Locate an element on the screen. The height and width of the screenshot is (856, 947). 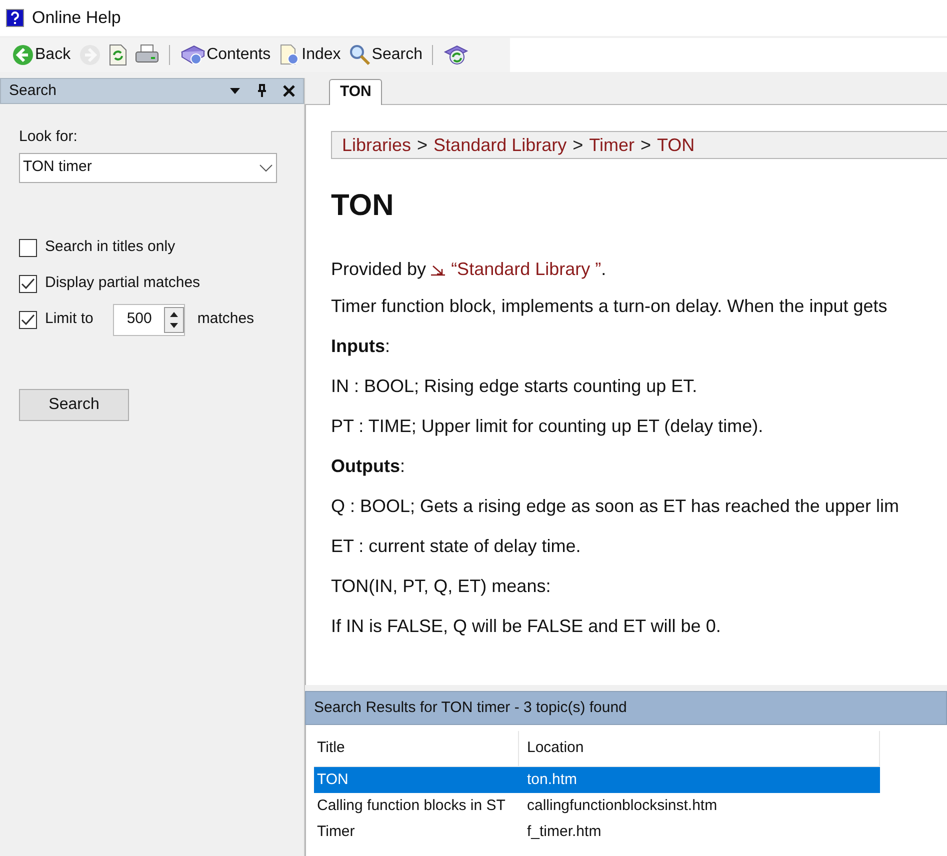
checkbox-label: Limit to is located at coordinates (69, 319).